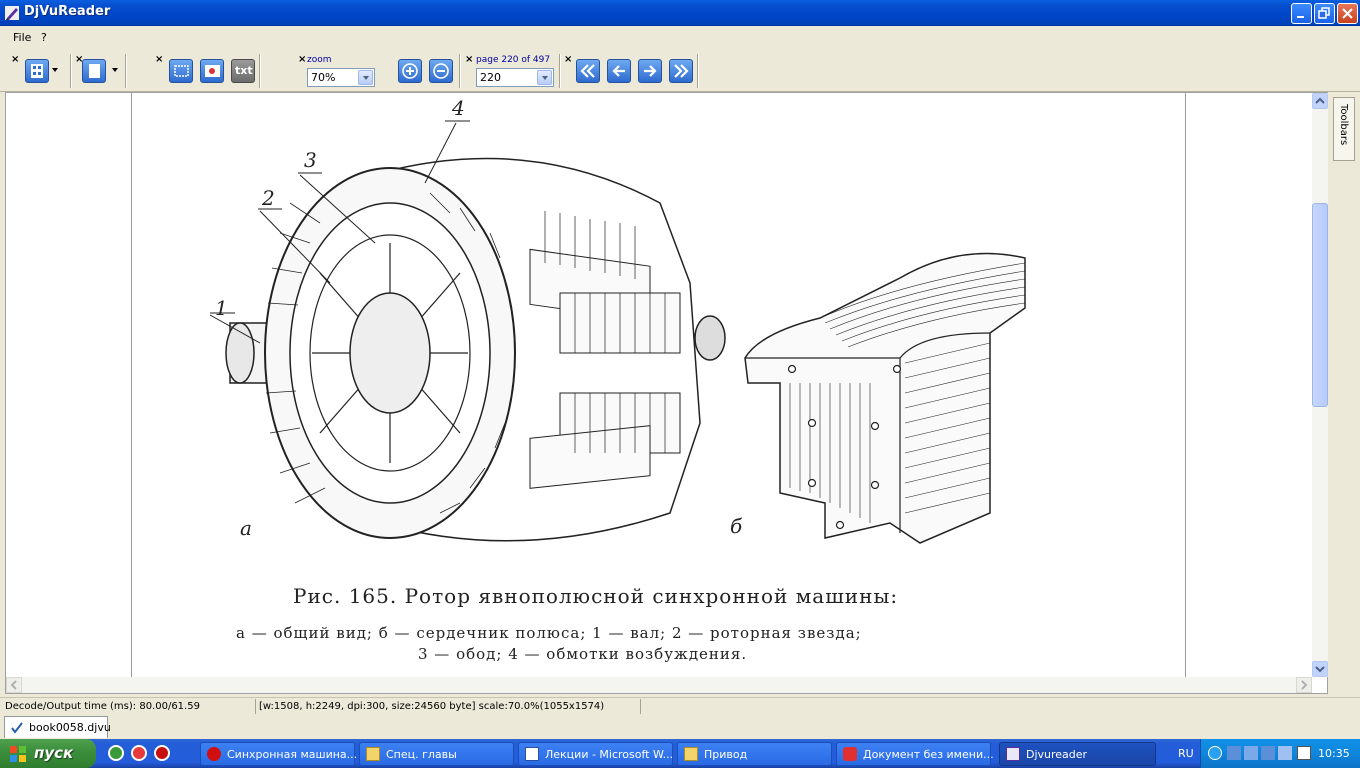  Describe the element at coordinates (1300, 17) in the screenshot. I see `minimize-icon` at that location.